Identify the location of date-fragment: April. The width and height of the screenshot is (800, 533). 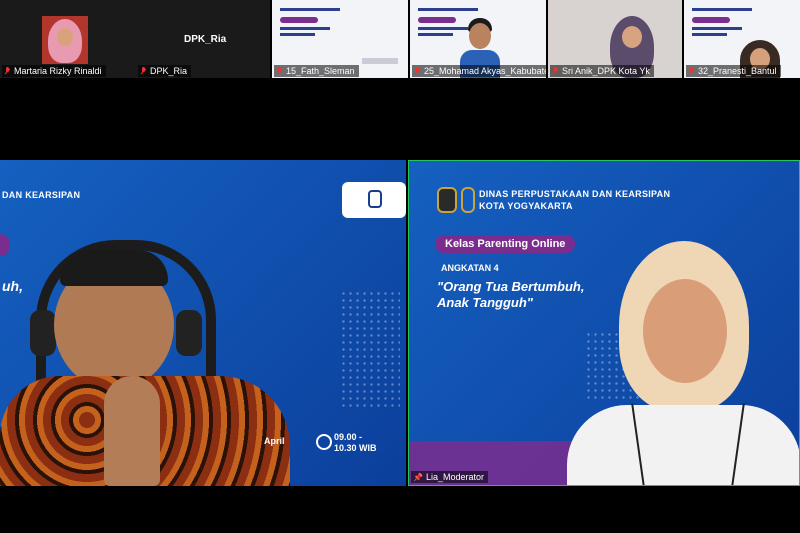
(274, 441).